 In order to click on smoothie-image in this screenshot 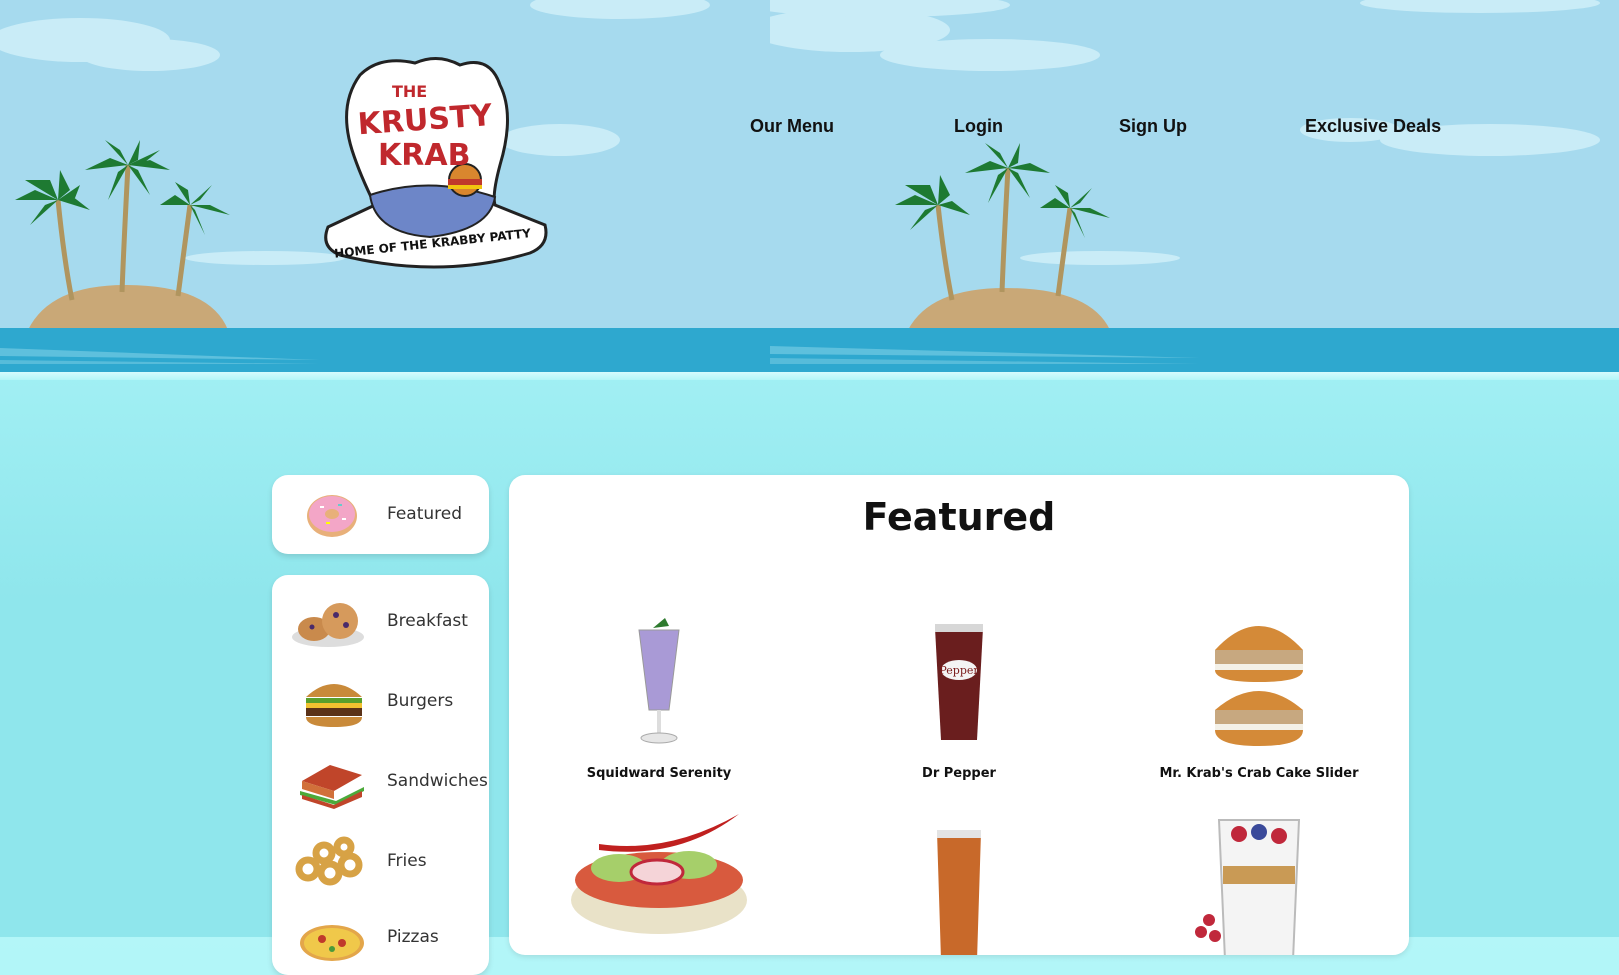, I will do `click(659, 681)`.